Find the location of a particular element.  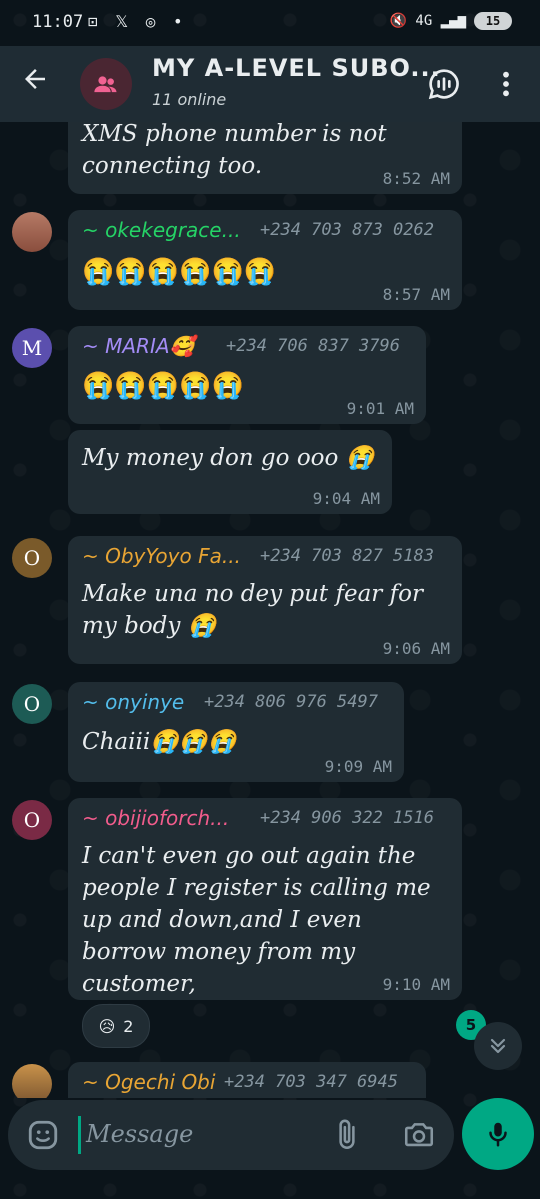

sender-name: ~ onyinye is located at coordinates (133, 702).